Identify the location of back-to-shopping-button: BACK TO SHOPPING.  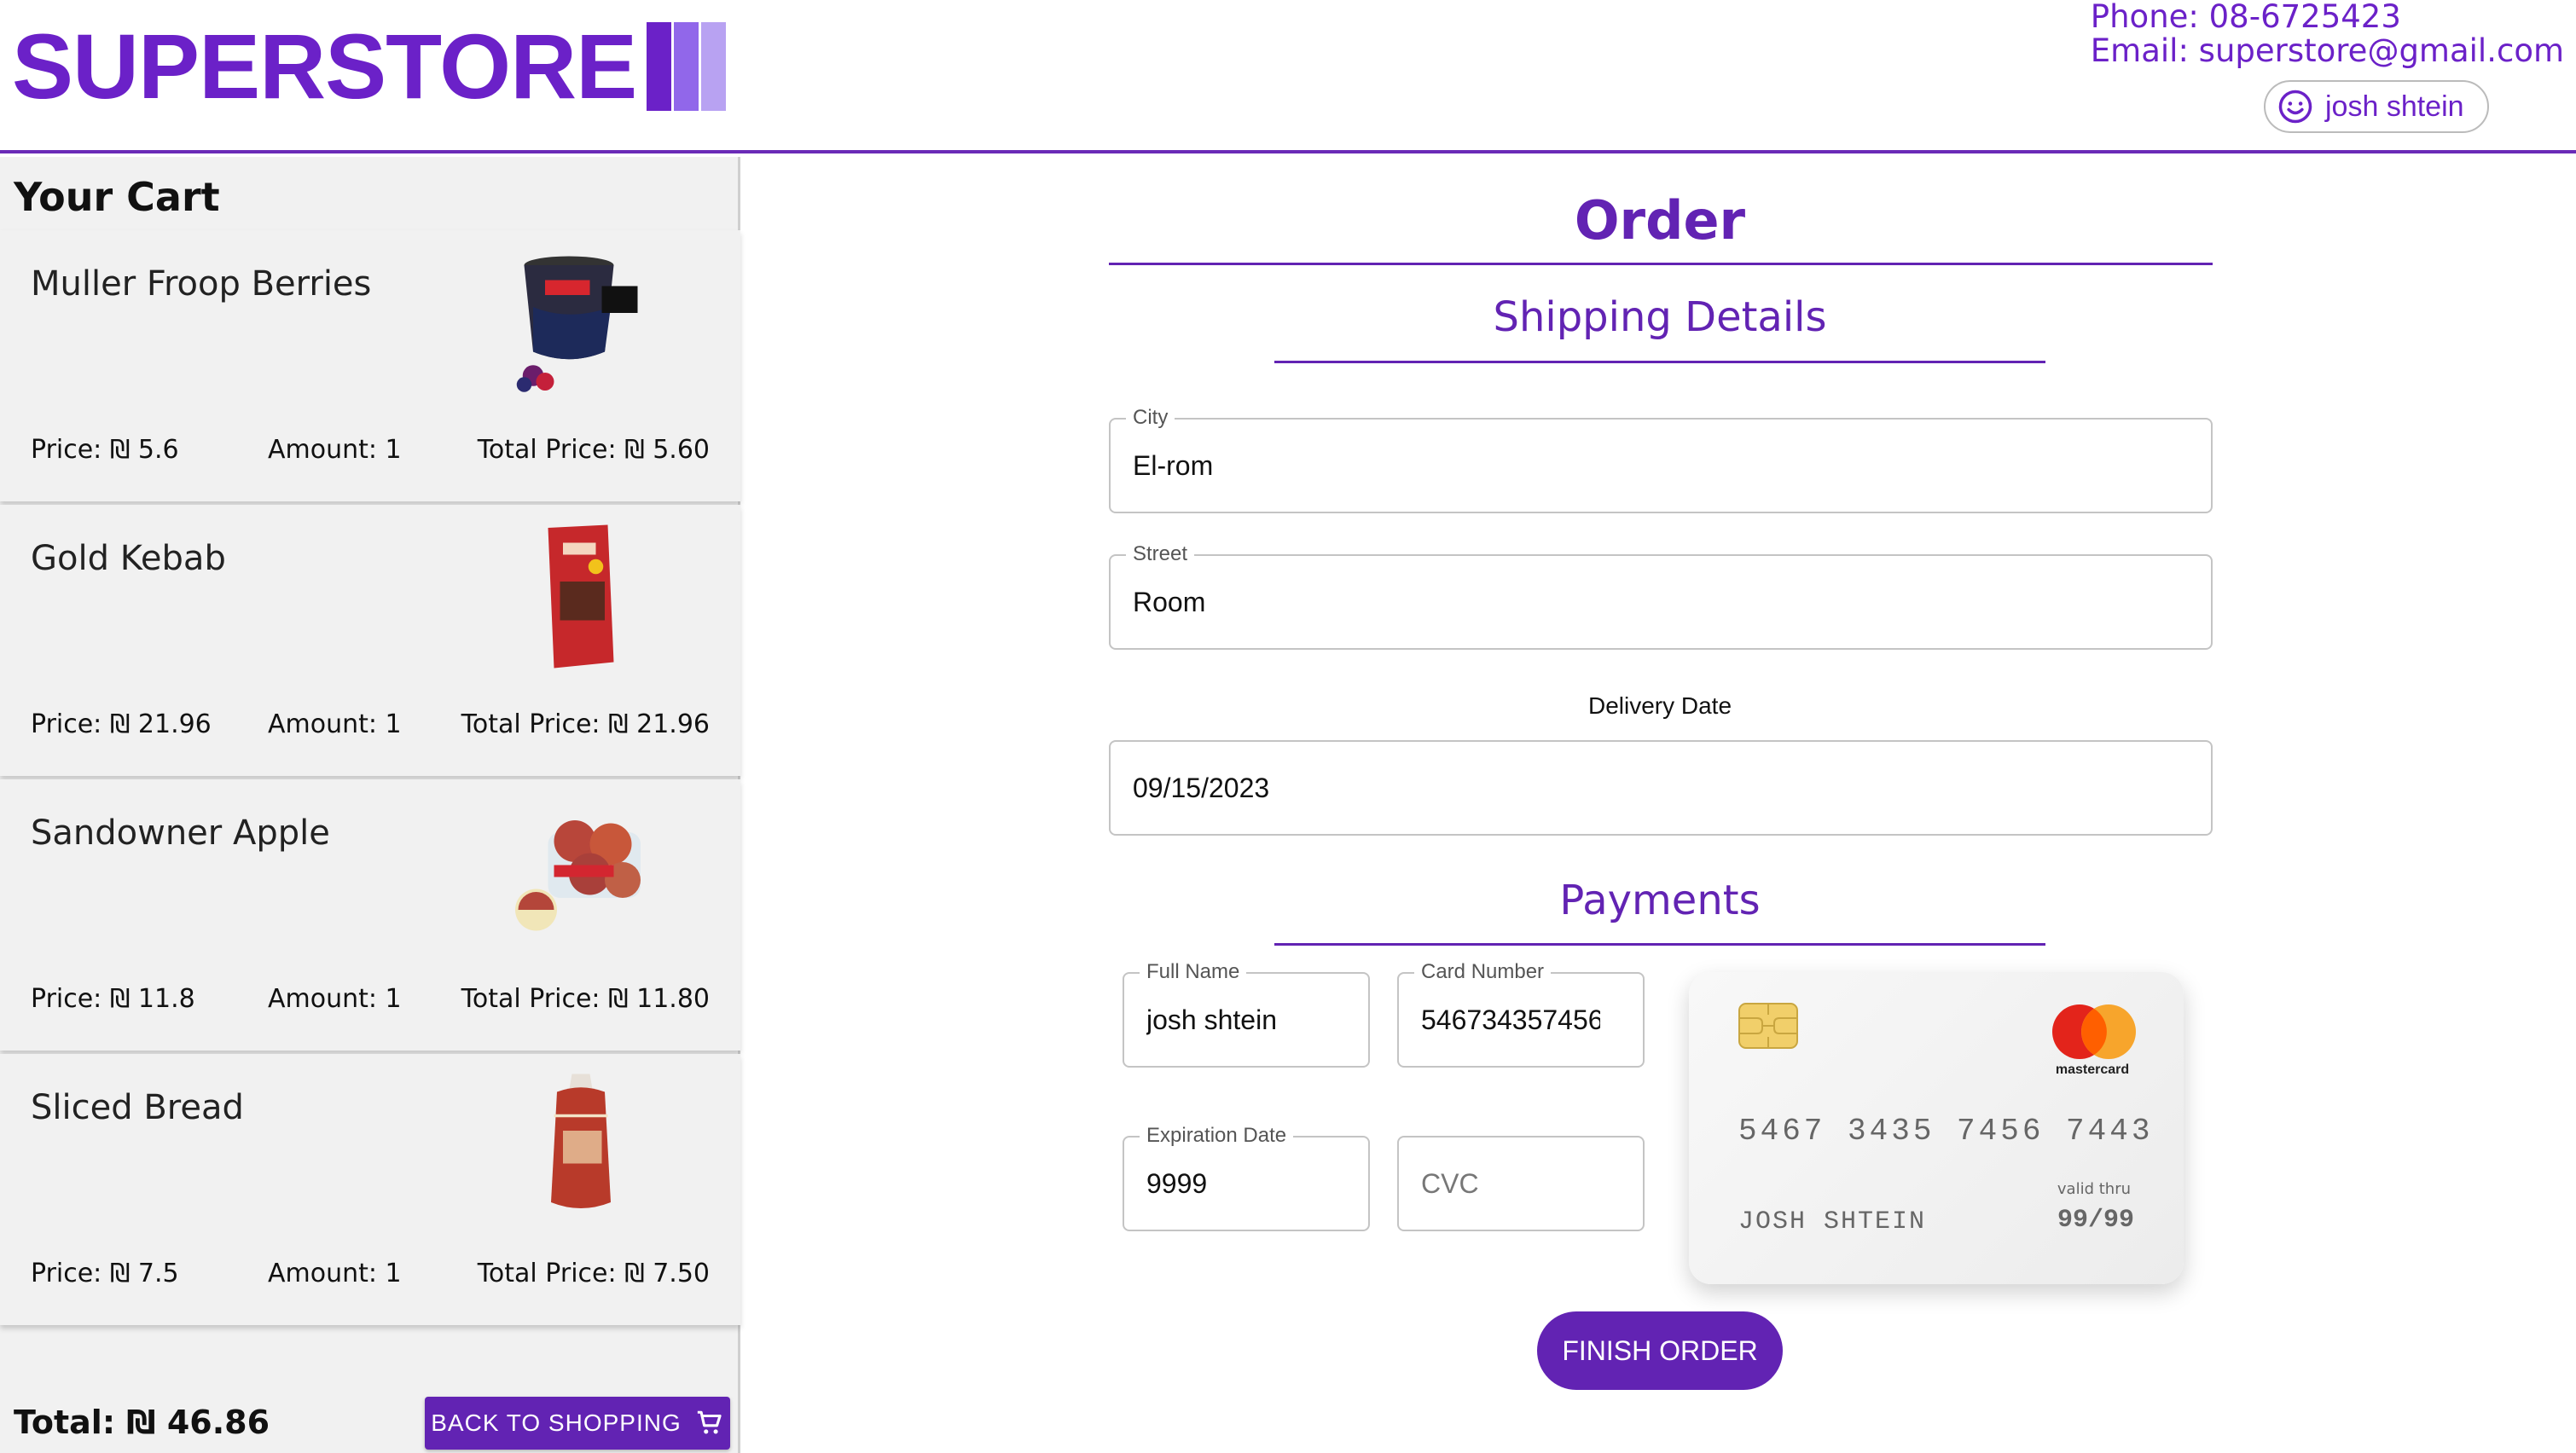
(577, 1423).